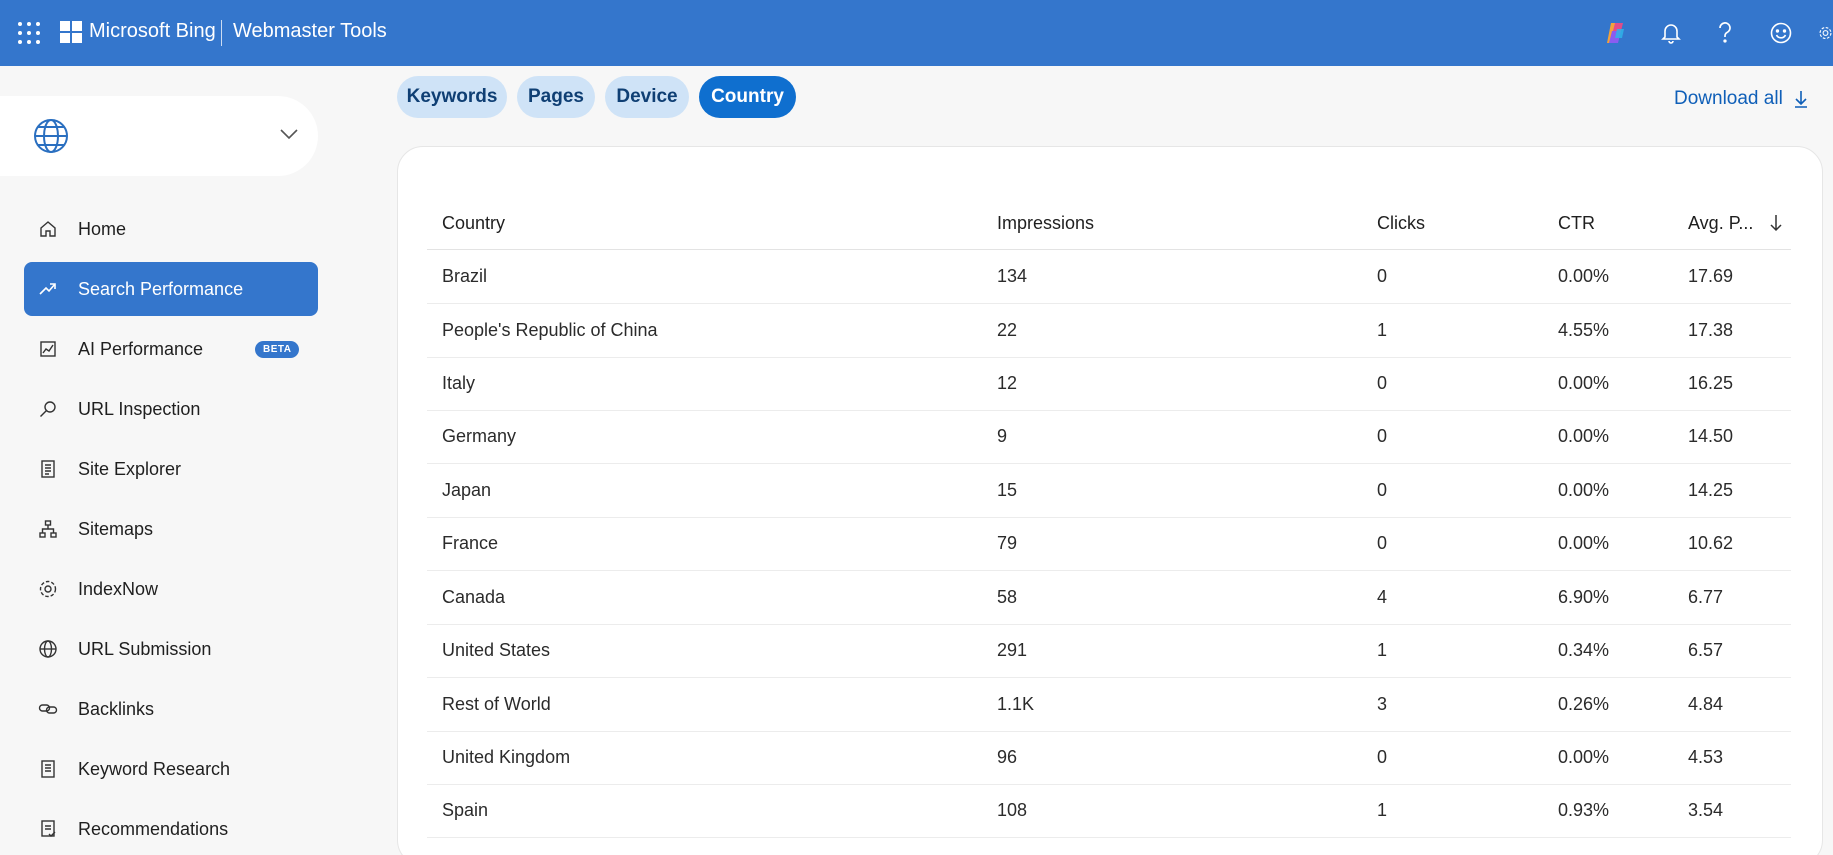  I want to click on cell-avg-position: 4.53, so click(1706, 757).